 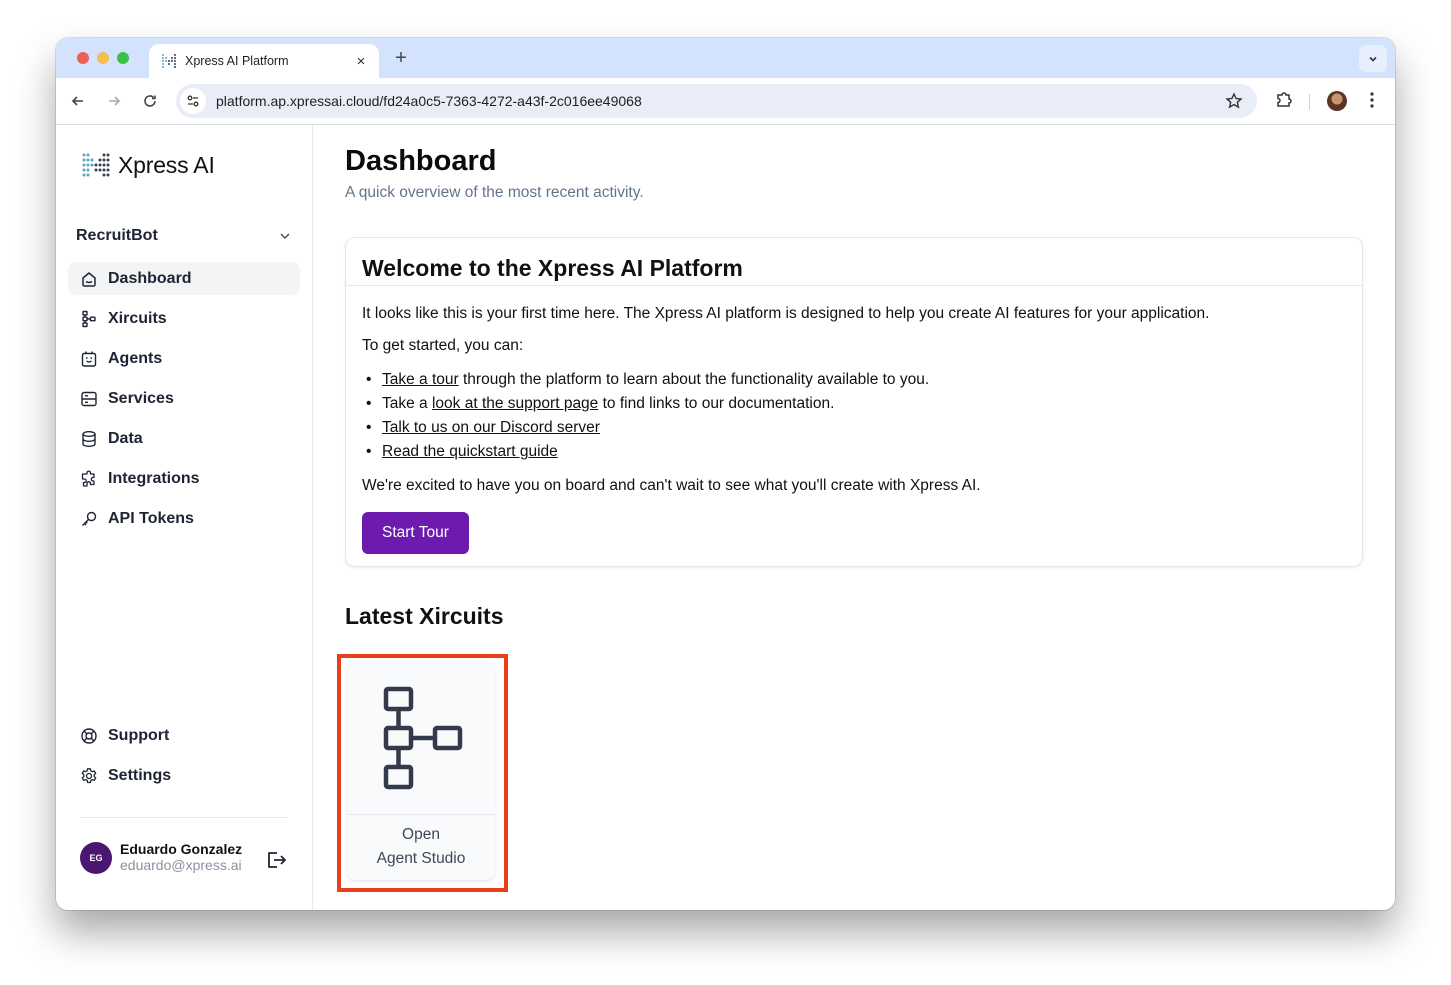 What do you see at coordinates (184, 775) in the screenshot?
I see `sidebar-item-settings: Settings` at bounding box center [184, 775].